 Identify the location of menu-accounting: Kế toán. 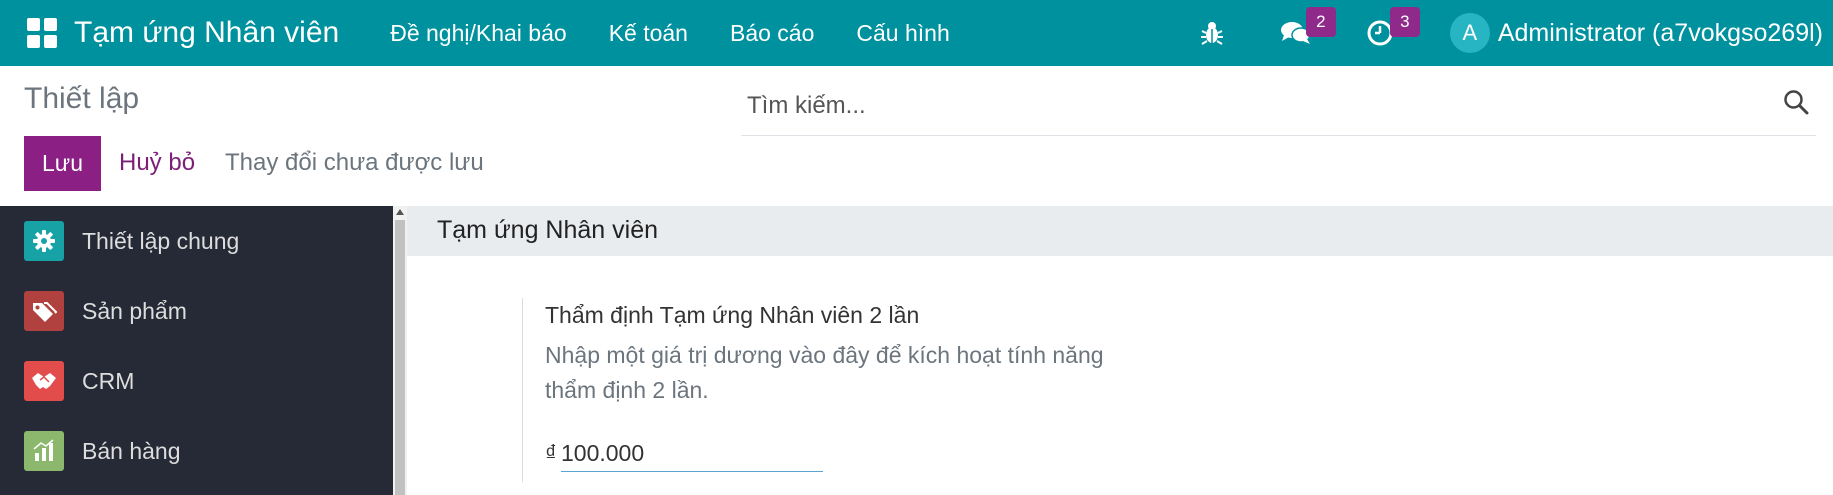
(648, 33).